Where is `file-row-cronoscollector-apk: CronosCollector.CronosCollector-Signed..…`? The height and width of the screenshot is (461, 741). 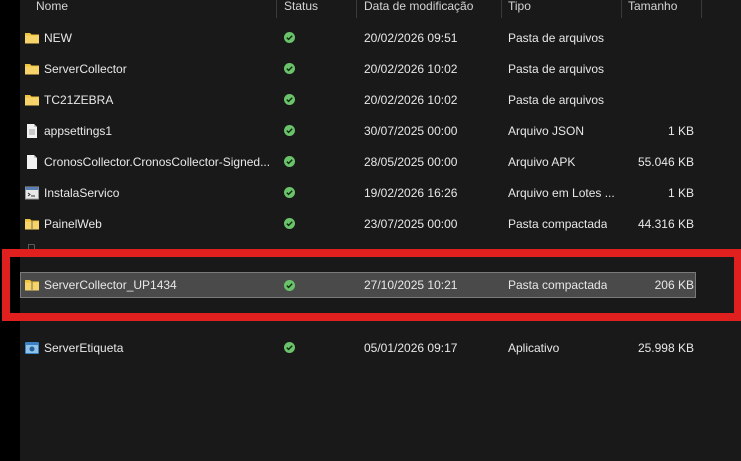
file-row-cronoscollector-apk: CronosCollector.CronosCollector-Signed..… is located at coordinates (380, 162).